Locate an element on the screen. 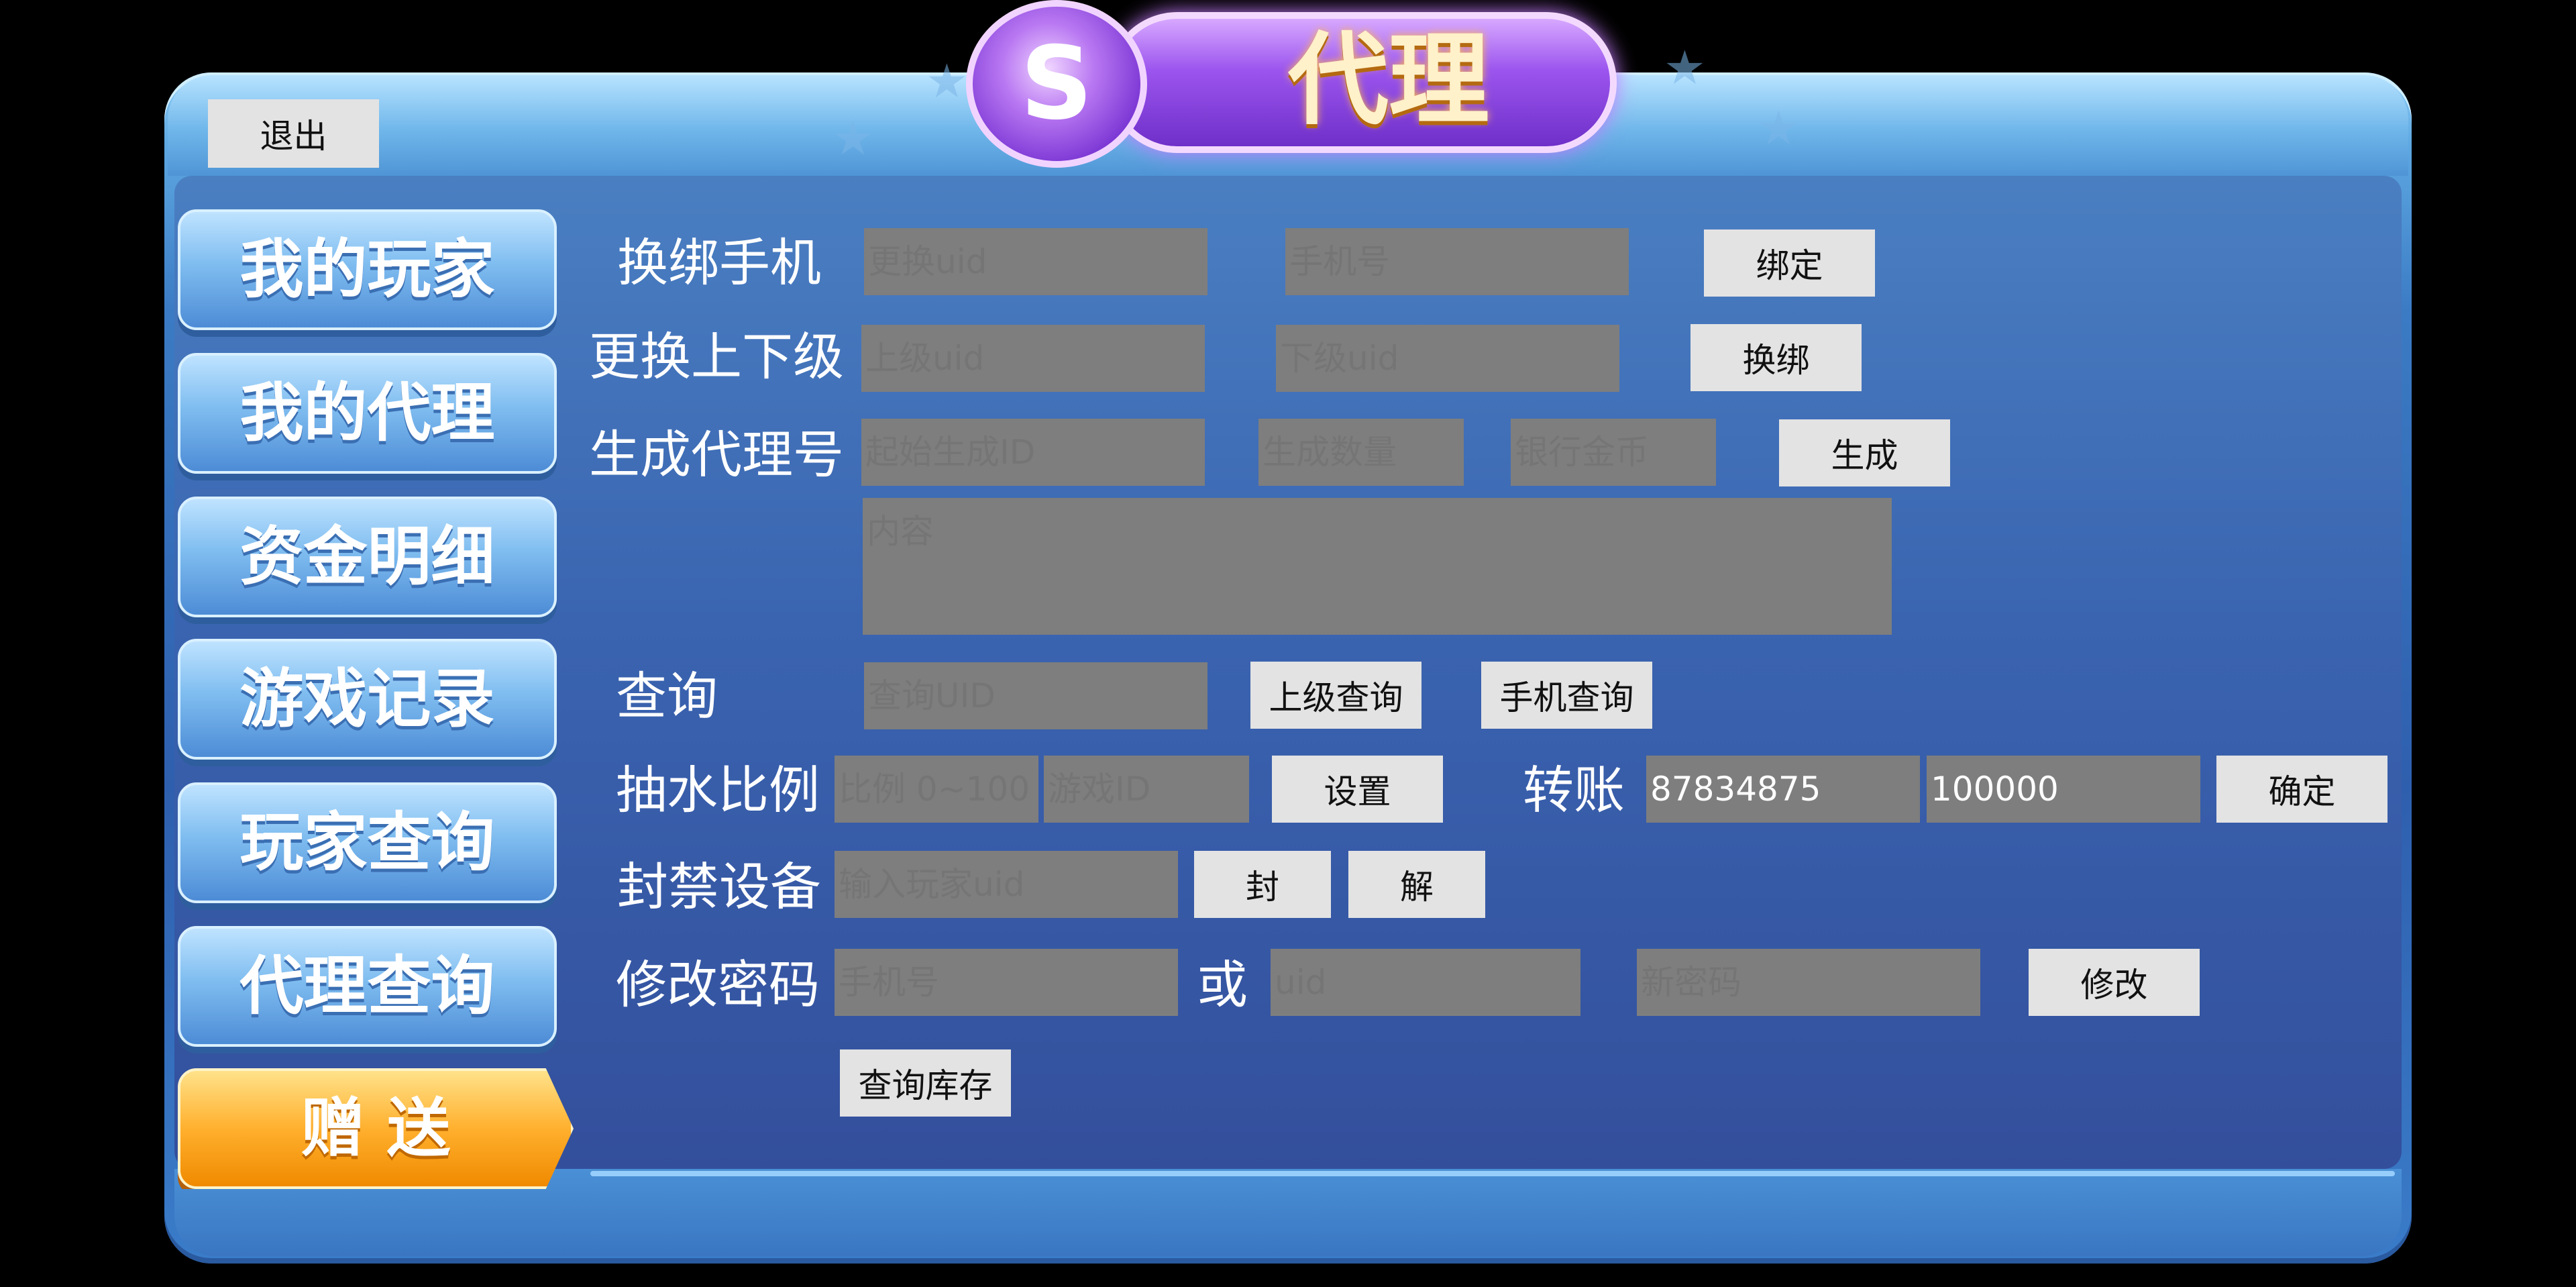 The width and height of the screenshot is (2576, 1287). modify-password-button: 修改 is located at coordinates (2114, 982).